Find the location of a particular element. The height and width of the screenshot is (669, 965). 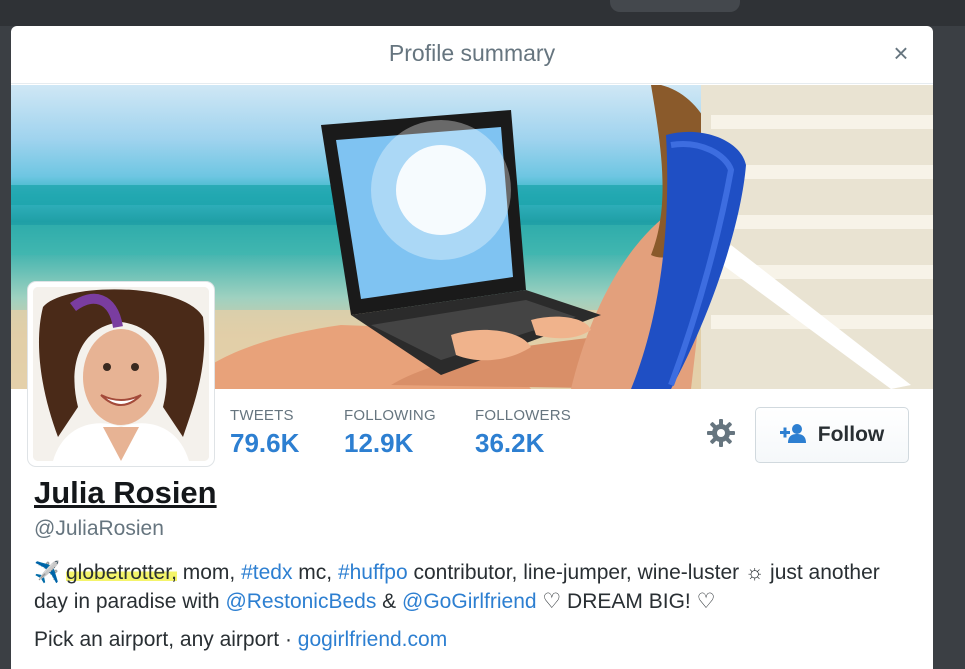

avatar-photo is located at coordinates (121, 374).